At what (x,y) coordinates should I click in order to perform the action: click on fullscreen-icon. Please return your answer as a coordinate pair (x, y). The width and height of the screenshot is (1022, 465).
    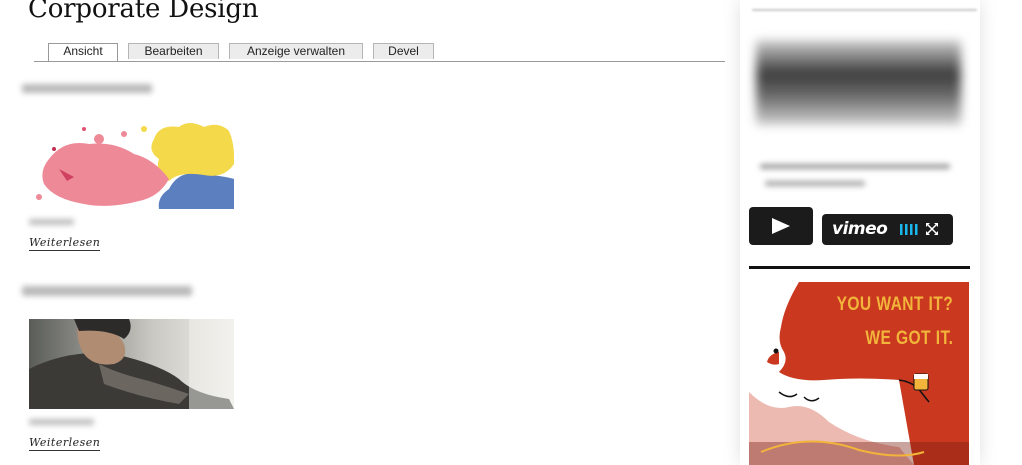
    Looking at the image, I should click on (932, 229).